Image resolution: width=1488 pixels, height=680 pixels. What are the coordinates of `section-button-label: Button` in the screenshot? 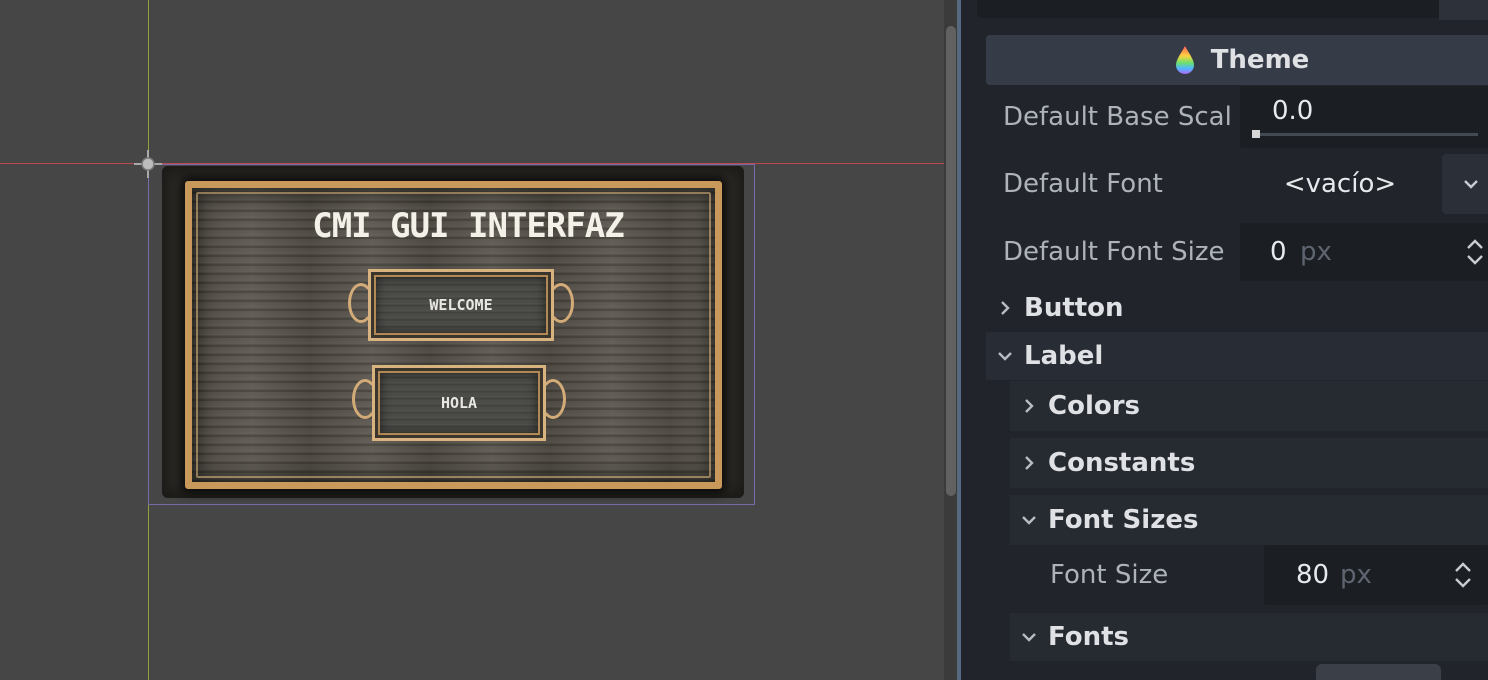 It's located at (1074, 308).